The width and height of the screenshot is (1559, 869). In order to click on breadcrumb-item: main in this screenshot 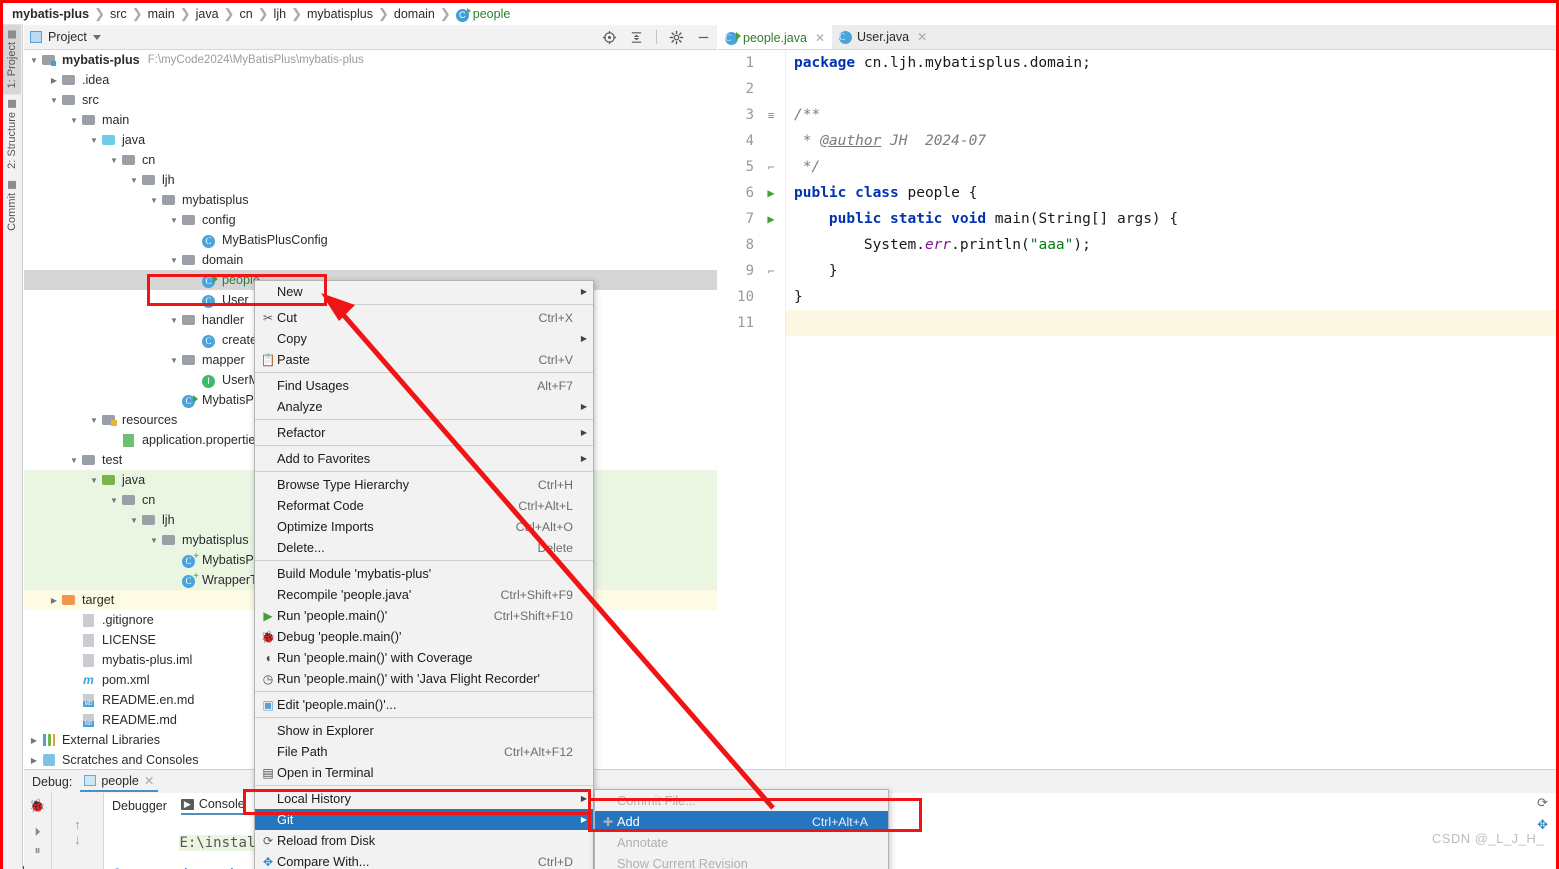, I will do `click(161, 14)`.